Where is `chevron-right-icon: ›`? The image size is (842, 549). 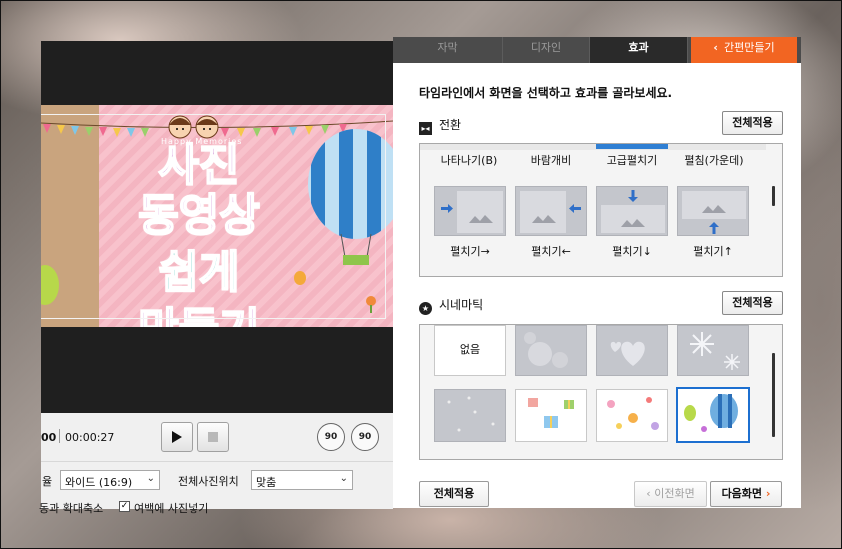 chevron-right-icon: › is located at coordinates (766, 493).